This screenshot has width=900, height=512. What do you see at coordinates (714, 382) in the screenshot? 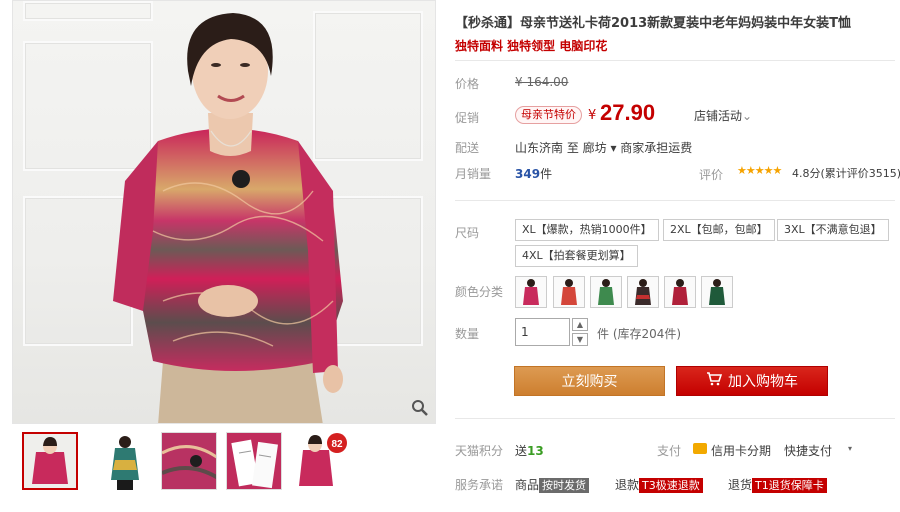
I see `cart-icon` at bounding box center [714, 382].